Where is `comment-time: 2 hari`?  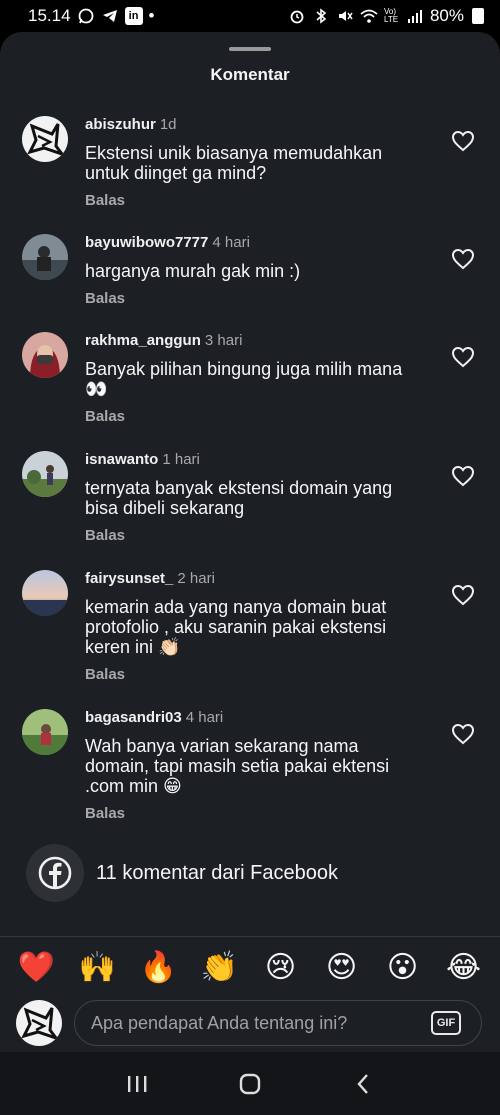
comment-time: 2 hari is located at coordinates (196, 578).